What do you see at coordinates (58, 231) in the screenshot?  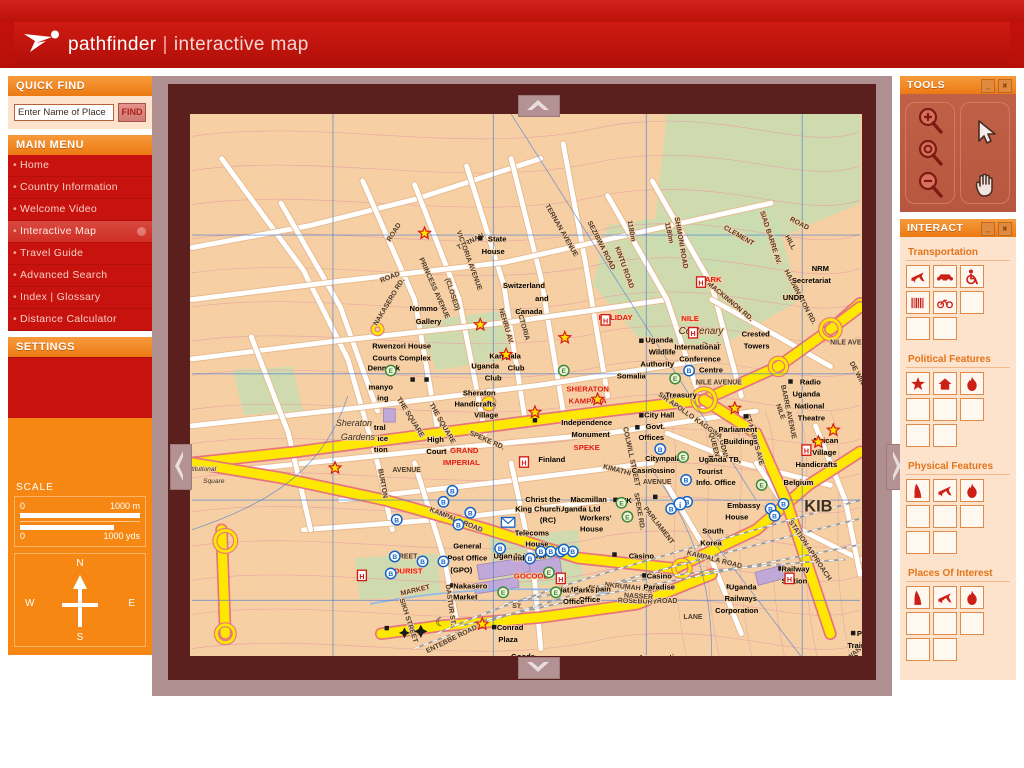 I see `sidebar-item-label: Interactive Map` at bounding box center [58, 231].